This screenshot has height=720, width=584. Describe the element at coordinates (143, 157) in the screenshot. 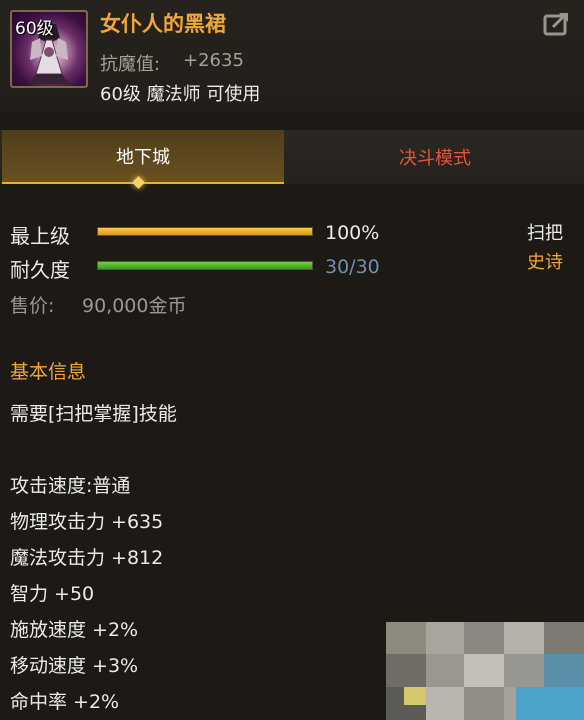

I see `tab-dungeon: 地下城` at that location.